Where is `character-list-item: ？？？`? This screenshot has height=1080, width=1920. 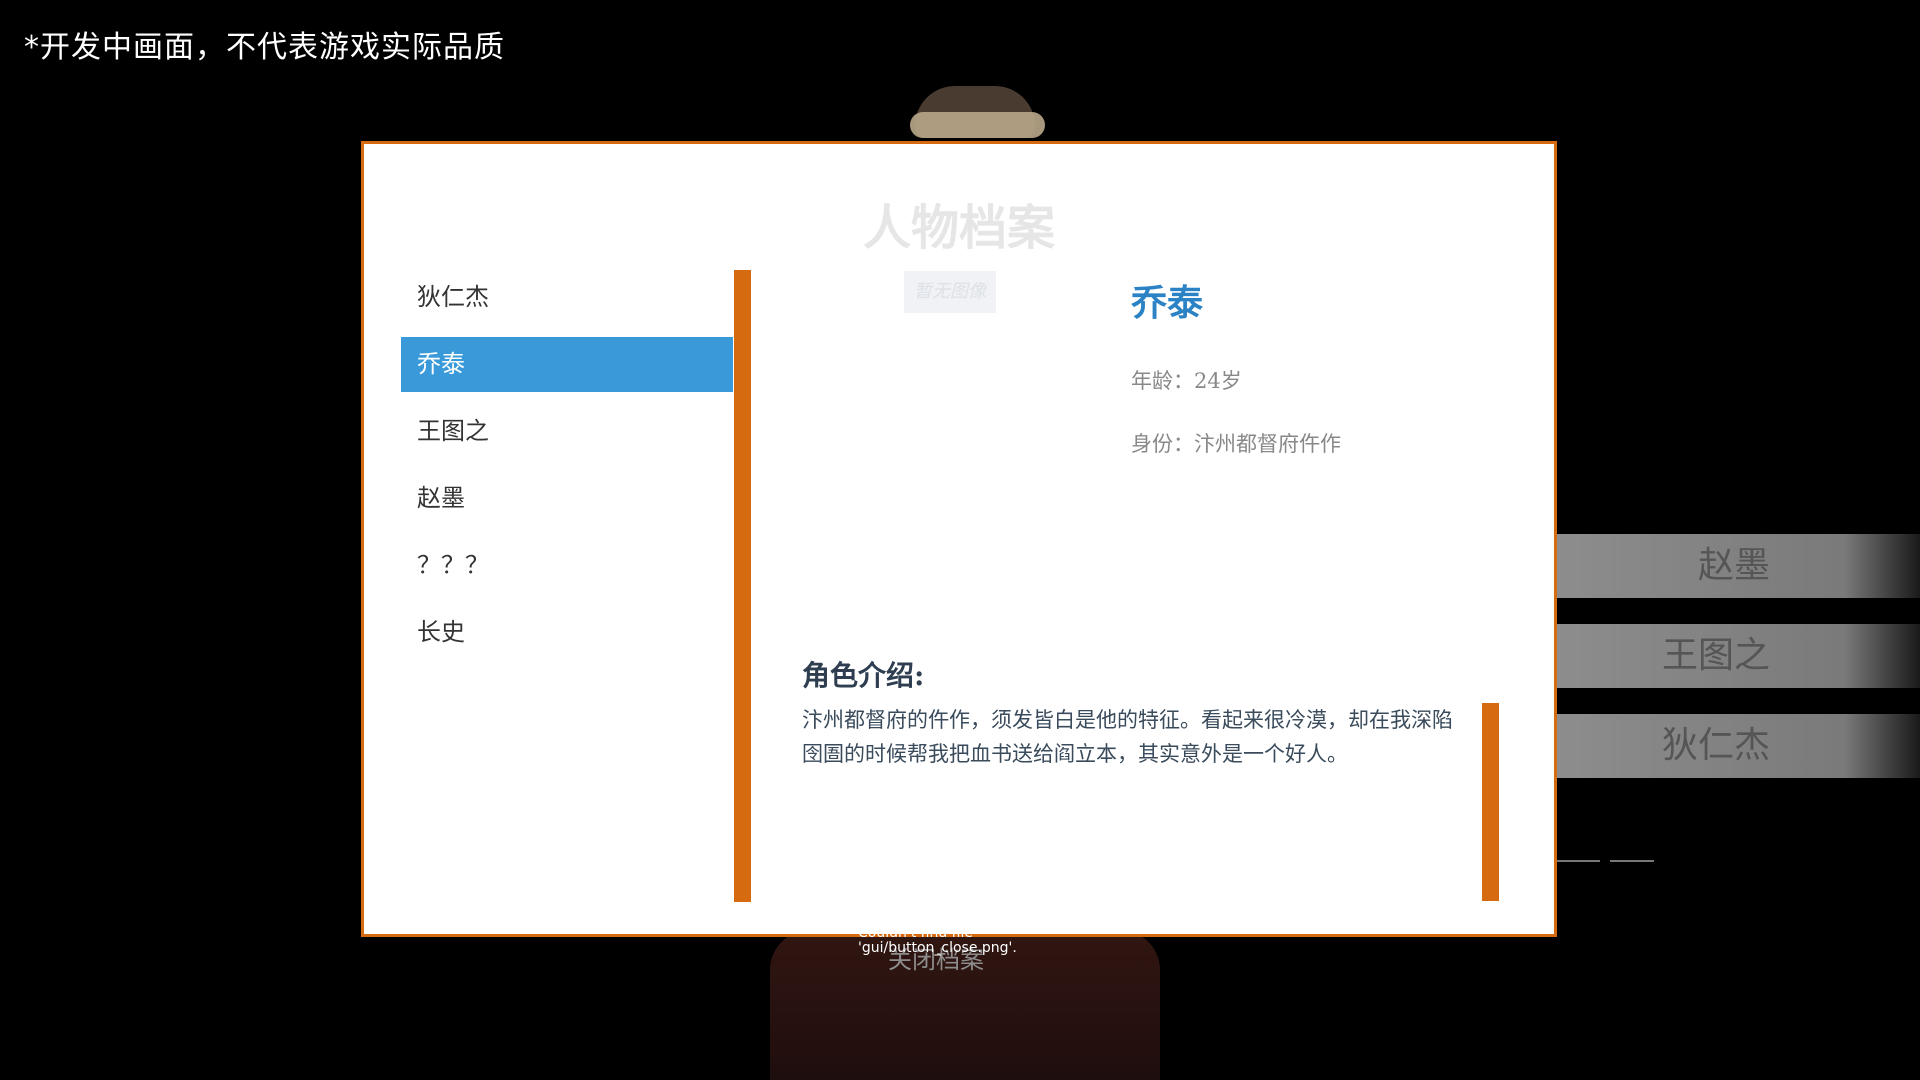
character-list-item: ？？？ is located at coordinates (567, 565).